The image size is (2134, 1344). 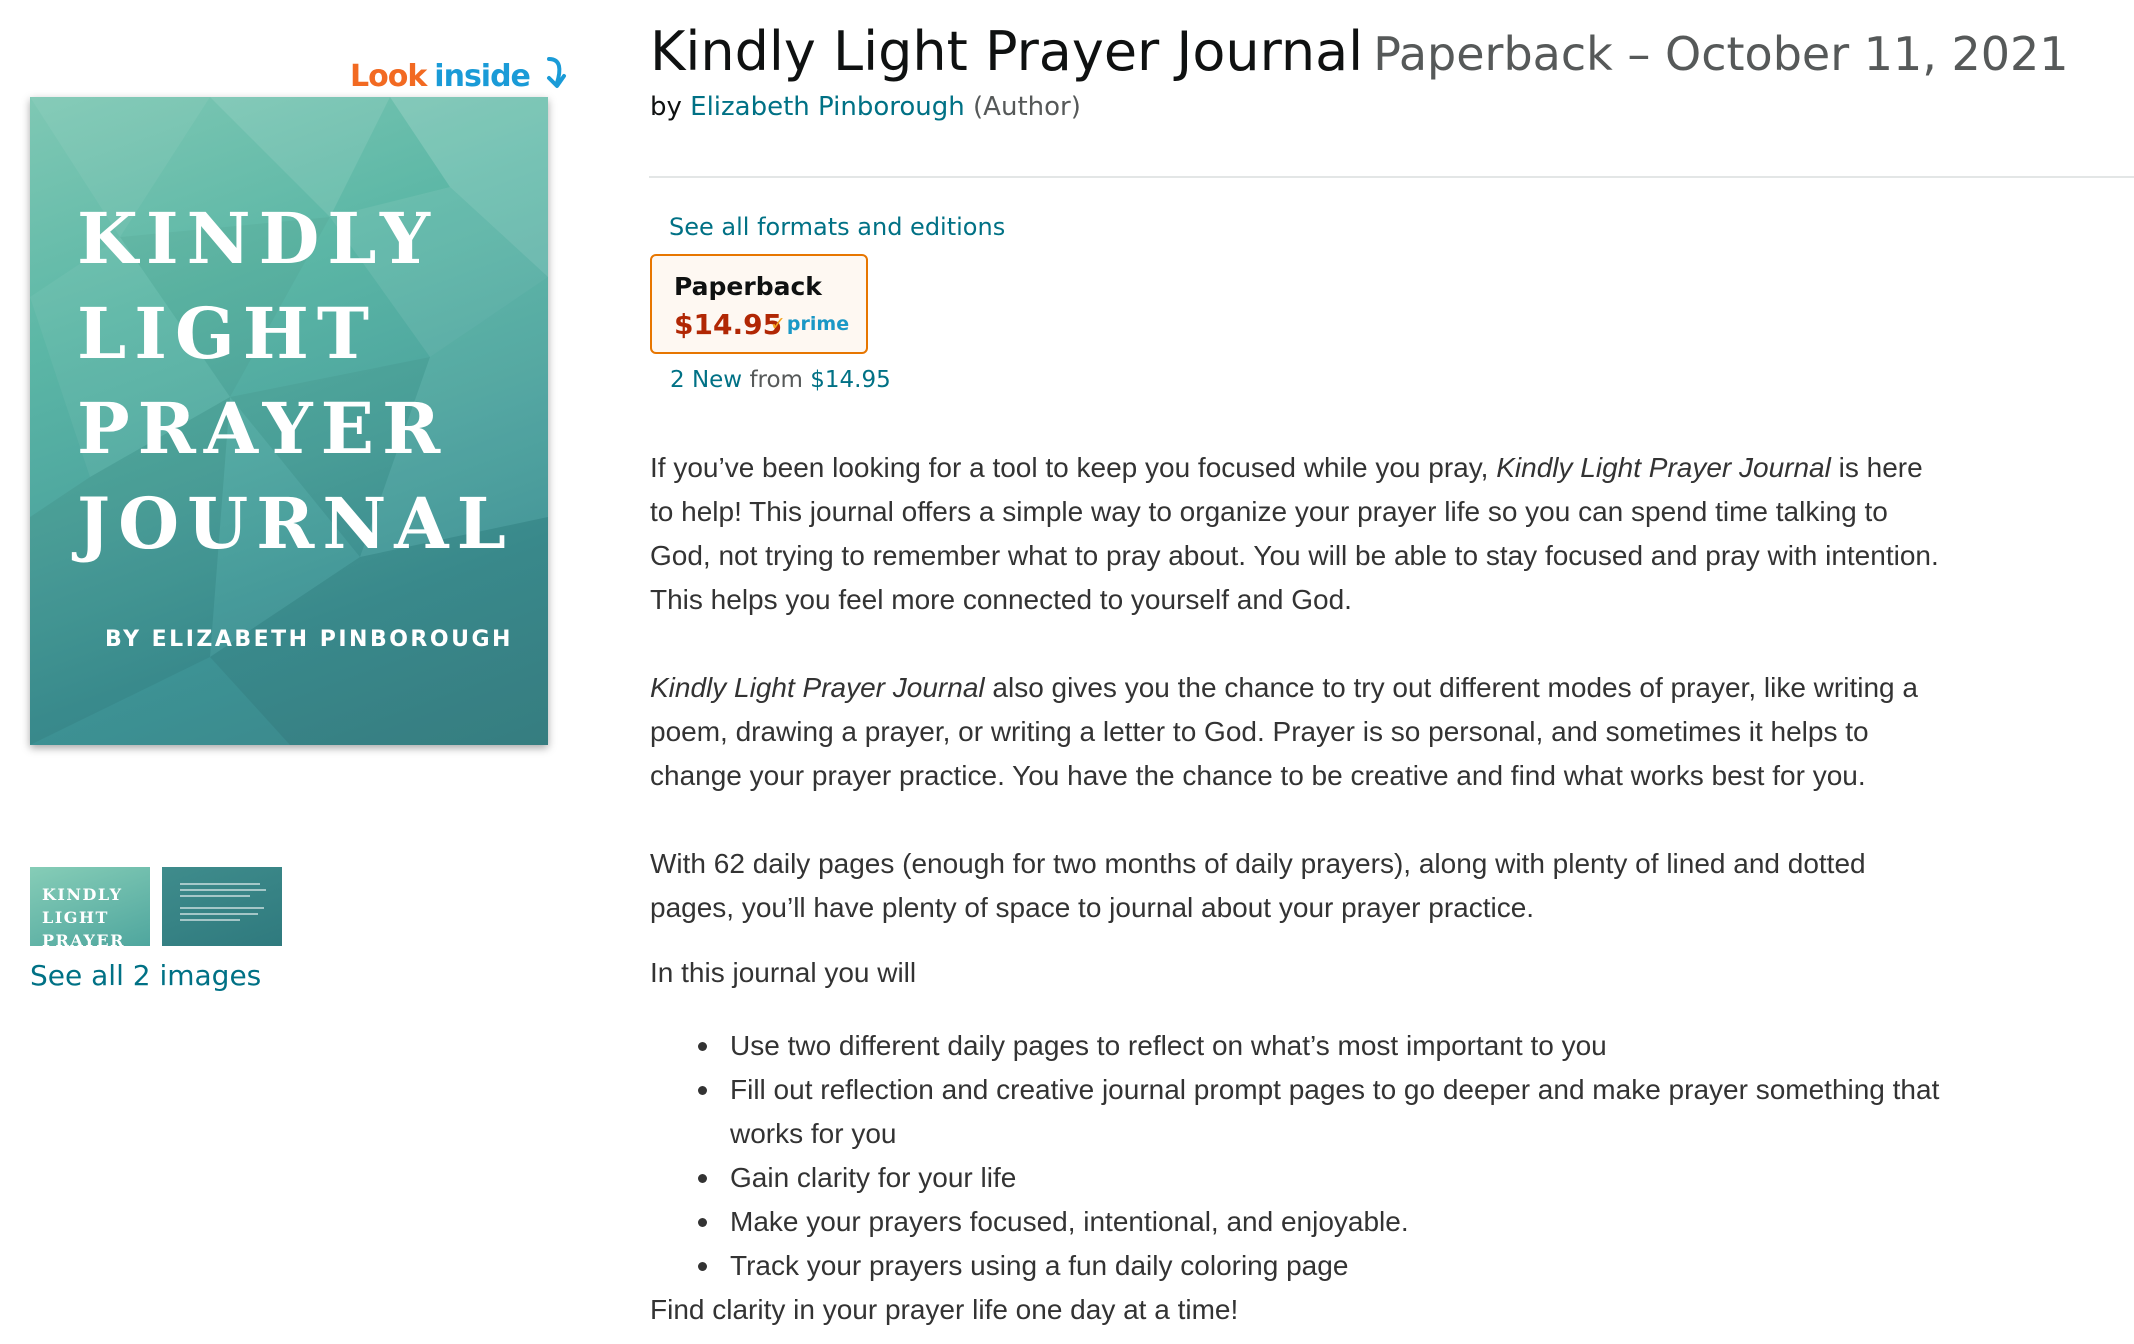 What do you see at coordinates (388, 76) in the screenshot?
I see `look-inside-word-look: Look` at bounding box center [388, 76].